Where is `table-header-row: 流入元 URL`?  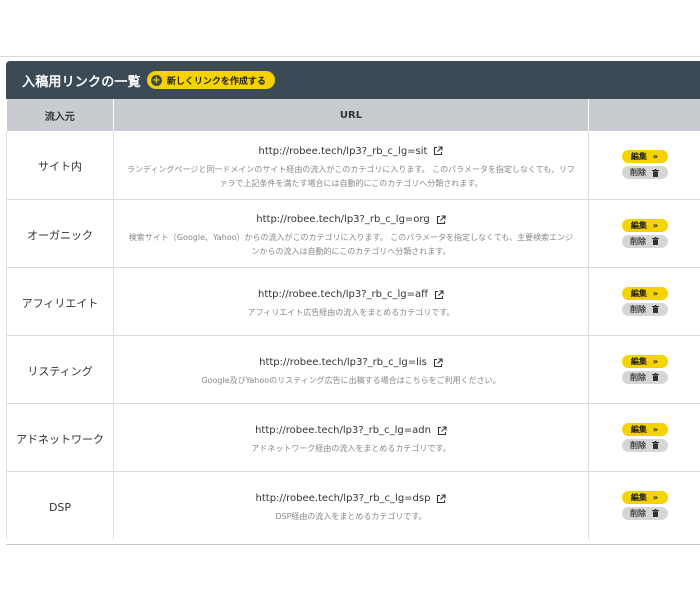
table-header-row: 流入元 URL is located at coordinates (353, 115).